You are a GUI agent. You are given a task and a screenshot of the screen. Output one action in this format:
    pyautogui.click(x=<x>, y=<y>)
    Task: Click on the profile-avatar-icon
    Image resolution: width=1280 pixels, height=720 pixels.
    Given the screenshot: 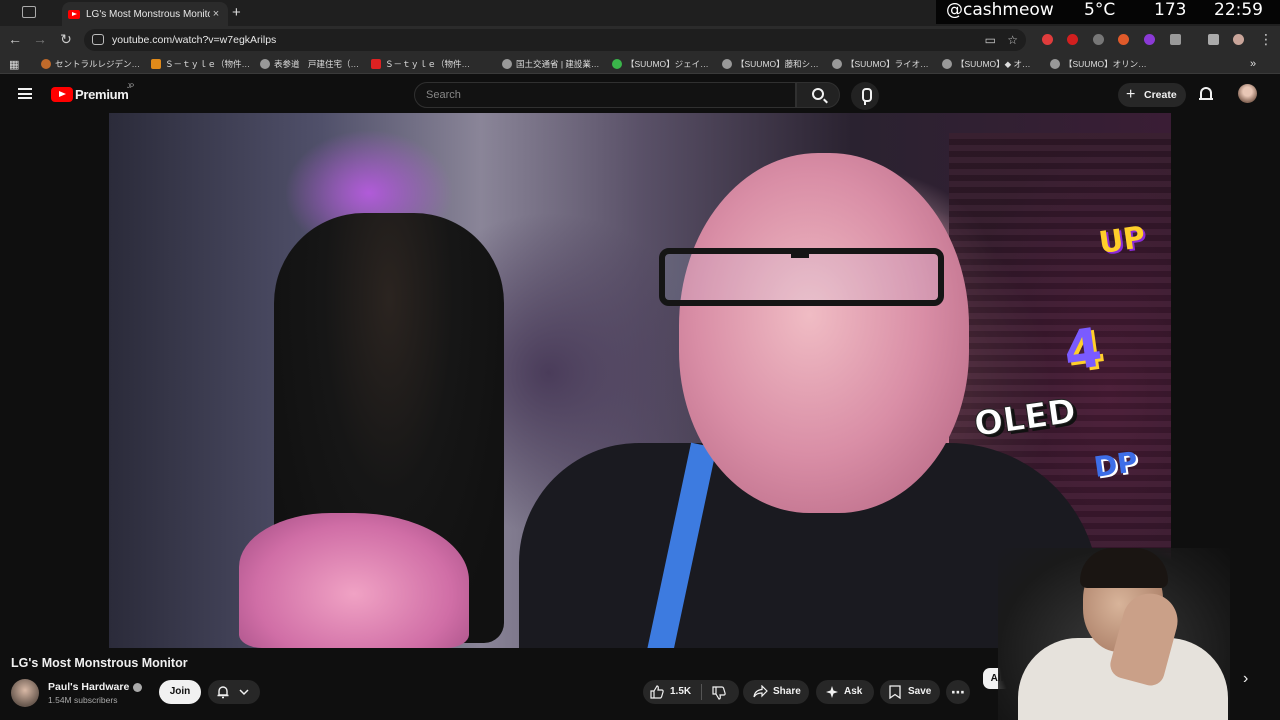 What is the action you would take?
    pyautogui.click(x=1238, y=39)
    